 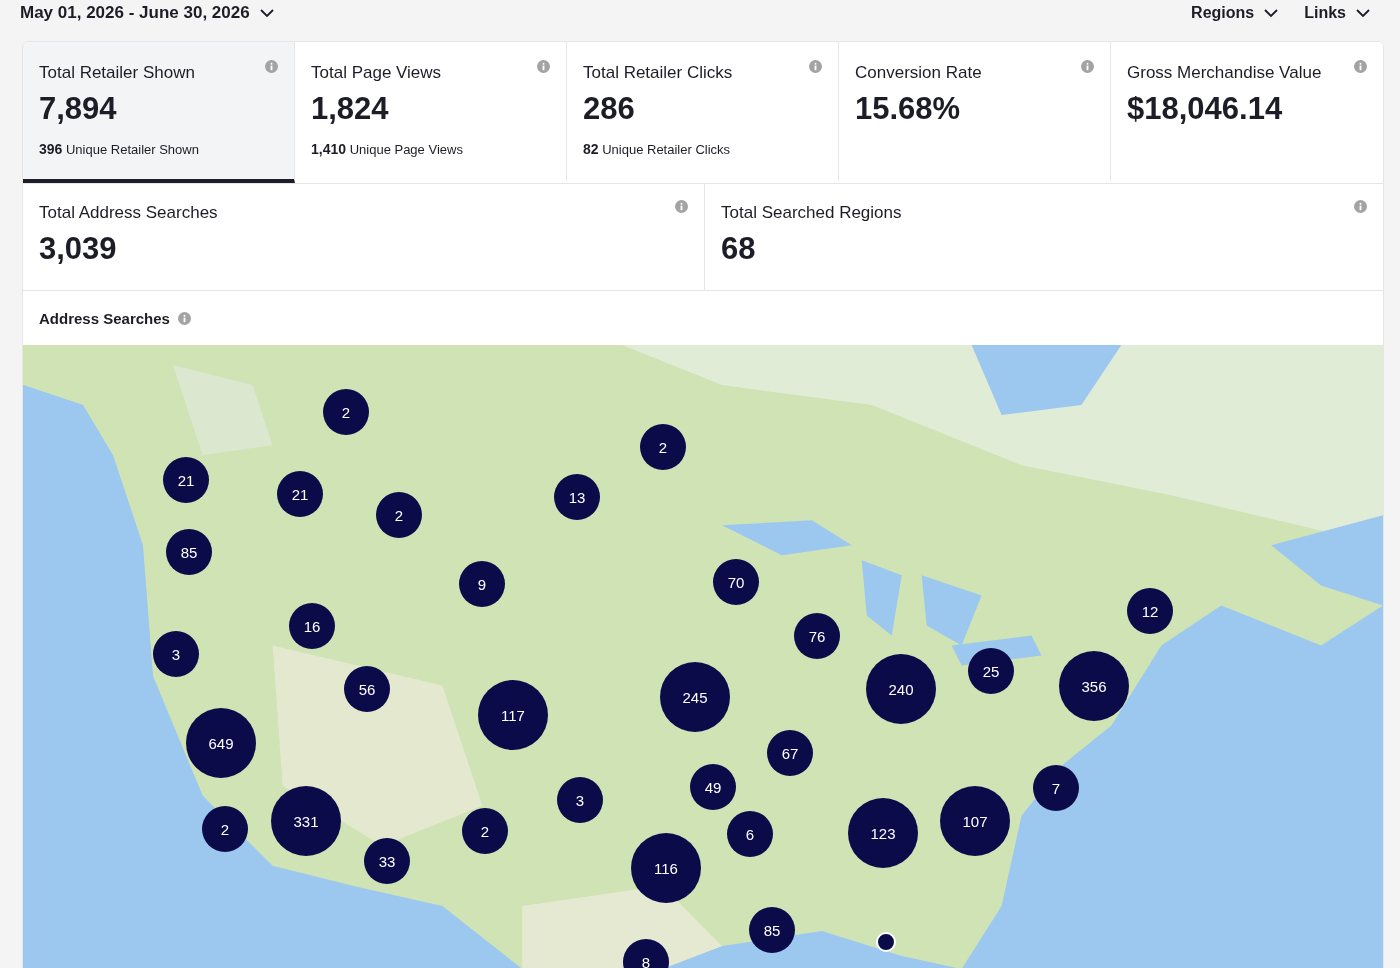 What do you see at coordinates (119, 149) in the screenshot?
I see `metric-subtext: 396 Unique Retailer Shown` at bounding box center [119, 149].